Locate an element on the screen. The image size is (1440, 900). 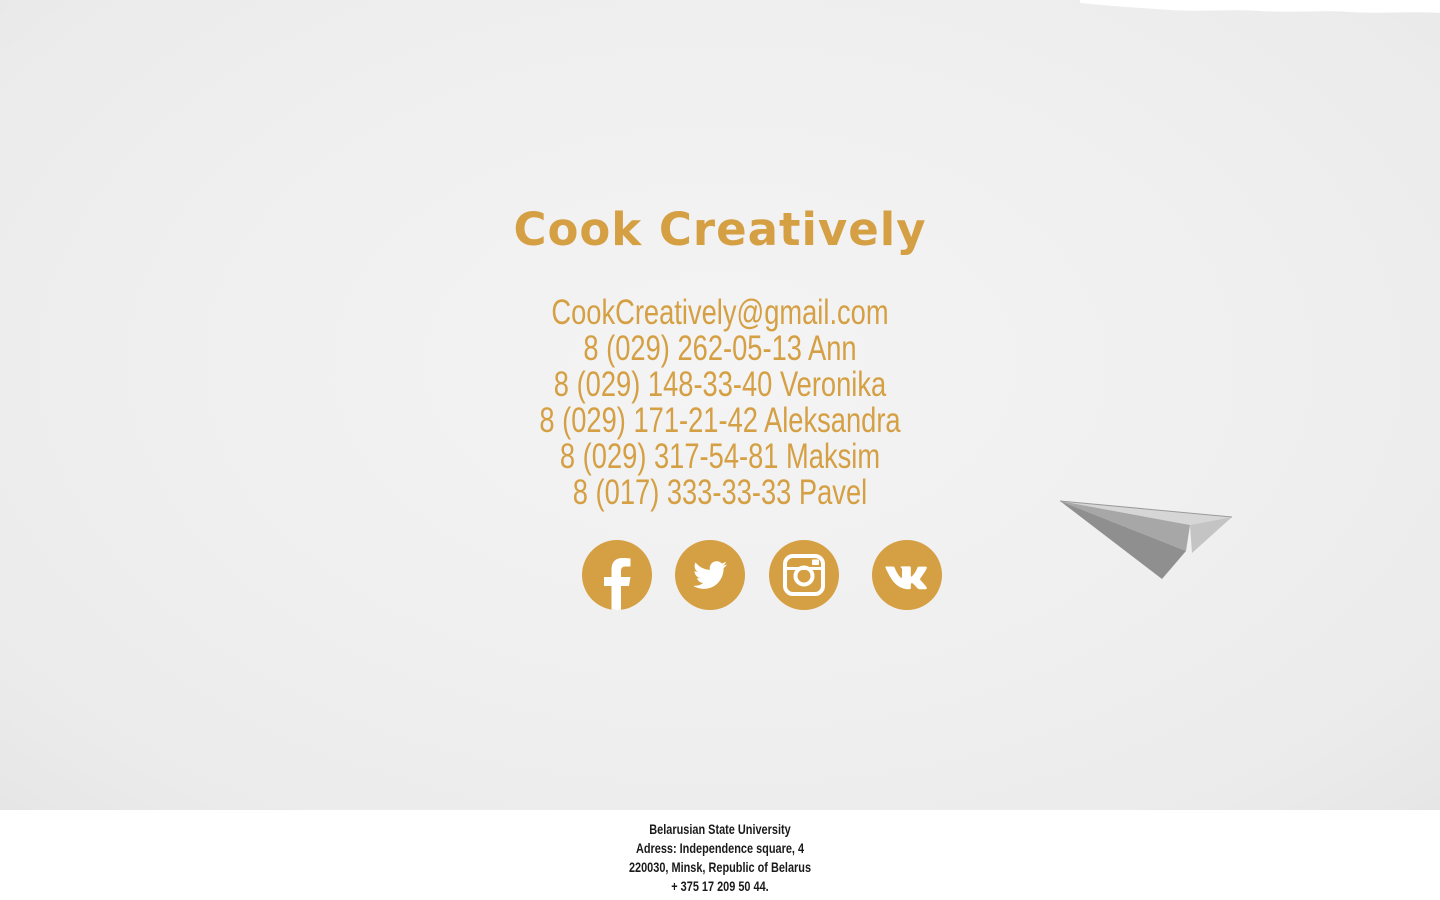
phone-veronika: 8 (029) 148-33-40 Veronika is located at coordinates (720, 384).